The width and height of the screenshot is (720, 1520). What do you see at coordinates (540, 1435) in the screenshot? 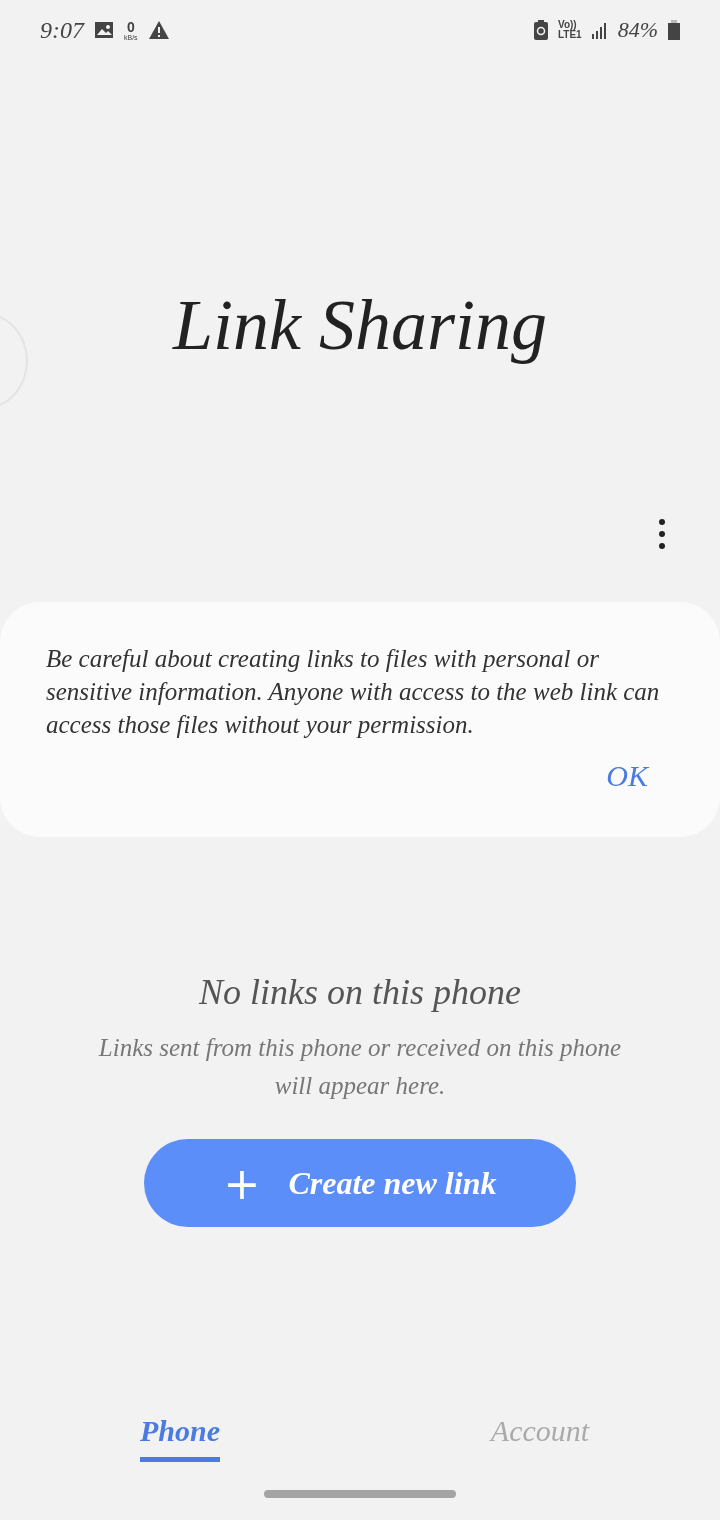
I see `tab: Account` at bounding box center [540, 1435].